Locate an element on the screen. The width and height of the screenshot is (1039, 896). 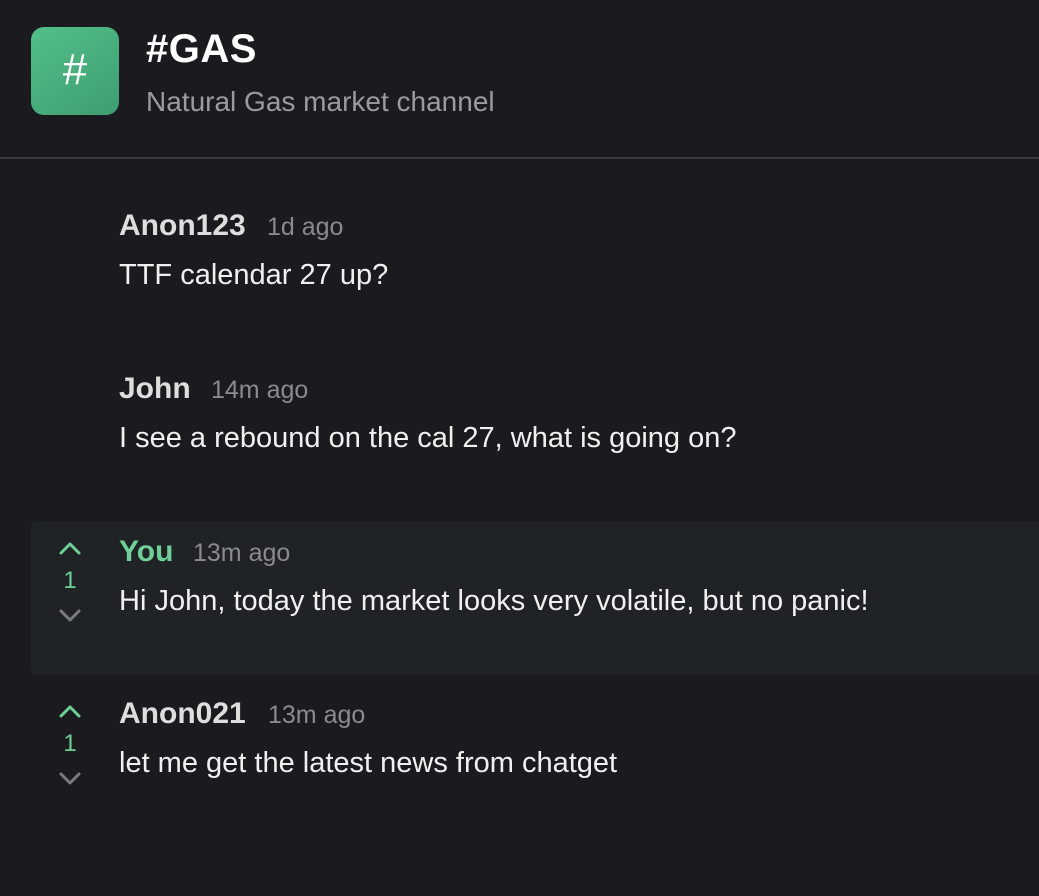
message-timestamp: 1d ago is located at coordinates (305, 227).